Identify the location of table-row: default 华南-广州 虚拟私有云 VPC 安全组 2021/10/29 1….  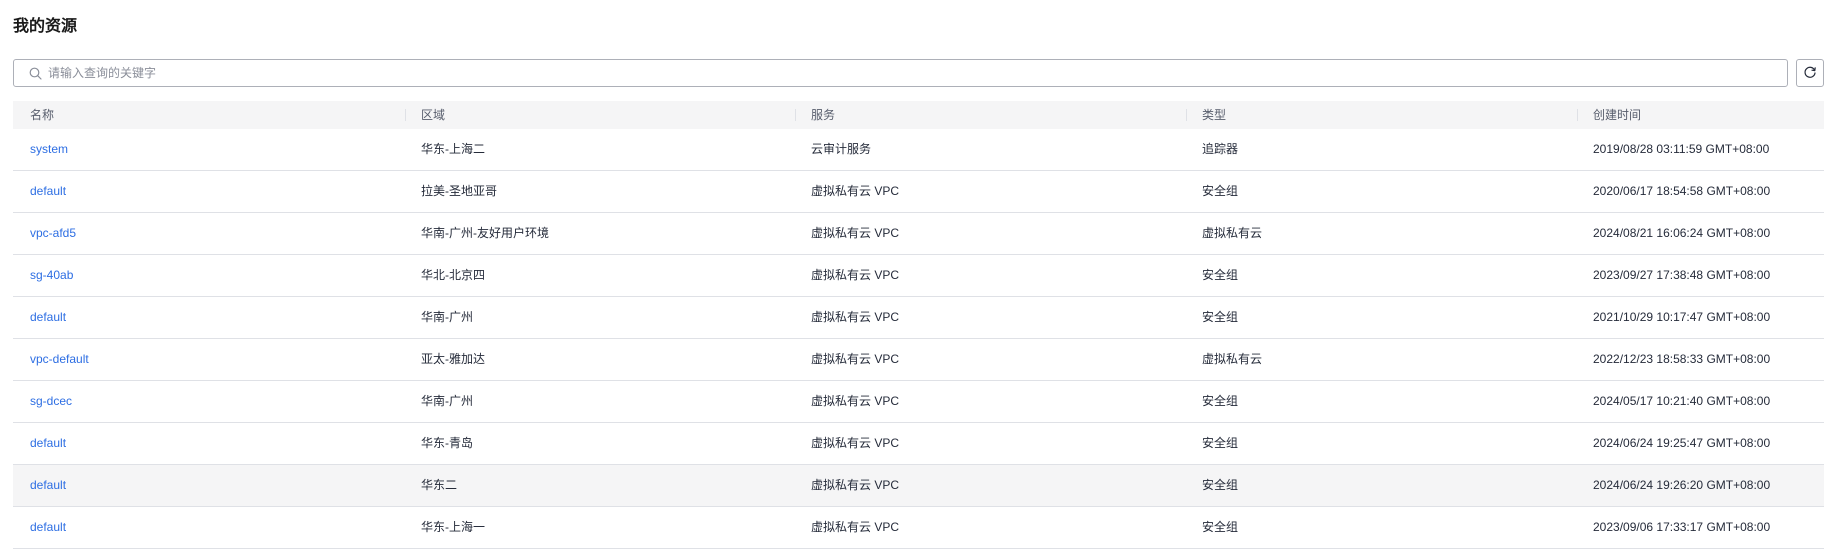
(918, 318).